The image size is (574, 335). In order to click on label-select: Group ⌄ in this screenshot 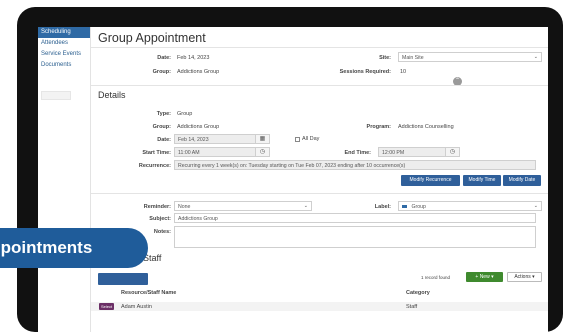, I will do `click(470, 206)`.